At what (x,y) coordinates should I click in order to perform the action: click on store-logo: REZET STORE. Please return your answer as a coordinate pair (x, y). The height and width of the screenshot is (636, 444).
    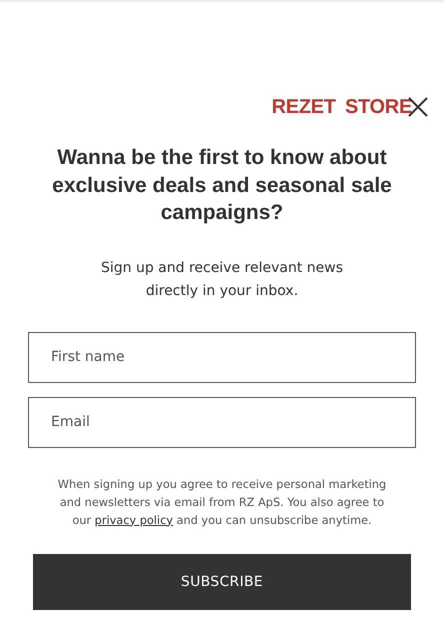
    Looking at the image, I should click on (342, 107).